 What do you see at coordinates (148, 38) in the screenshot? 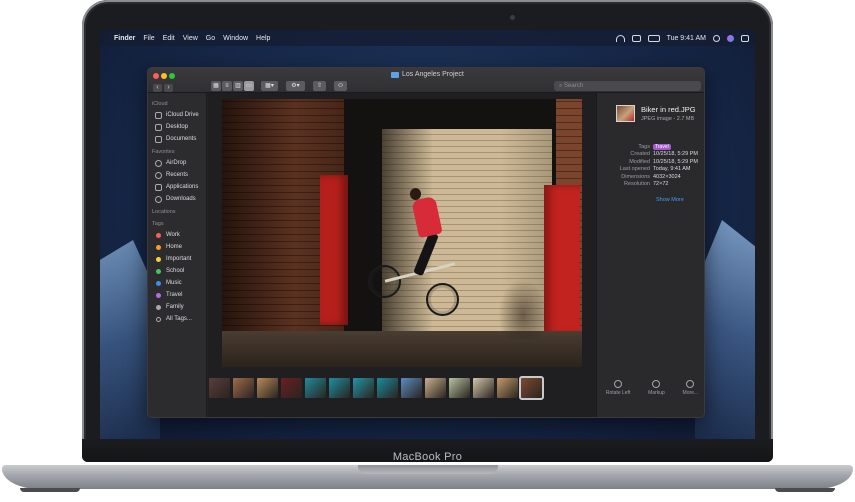
I see `menu-file: File` at bounding box center [148, 38].